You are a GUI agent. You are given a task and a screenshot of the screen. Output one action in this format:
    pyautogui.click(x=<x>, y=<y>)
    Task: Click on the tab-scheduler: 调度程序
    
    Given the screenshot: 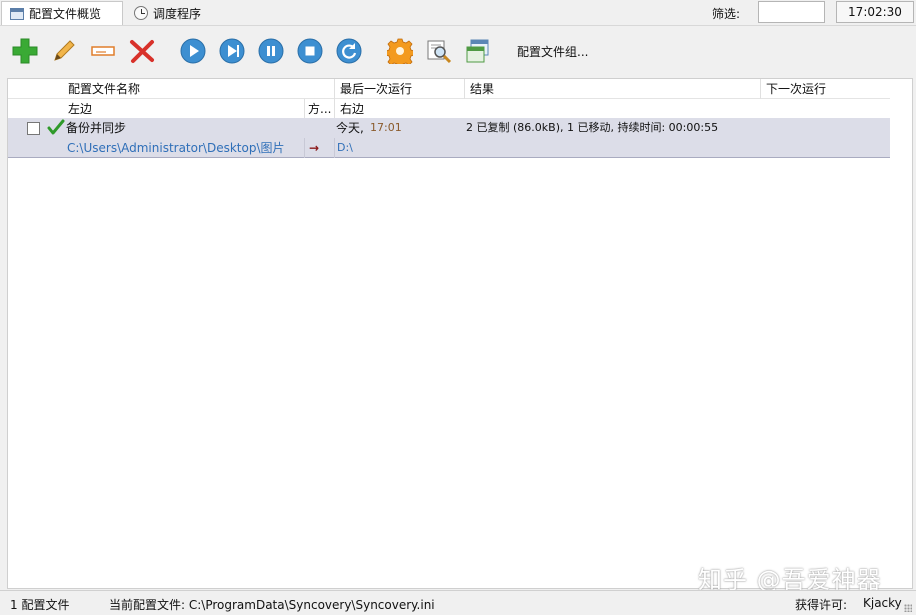 What is the action you would take?
    pyautogui.click(x=167, y=13)
    